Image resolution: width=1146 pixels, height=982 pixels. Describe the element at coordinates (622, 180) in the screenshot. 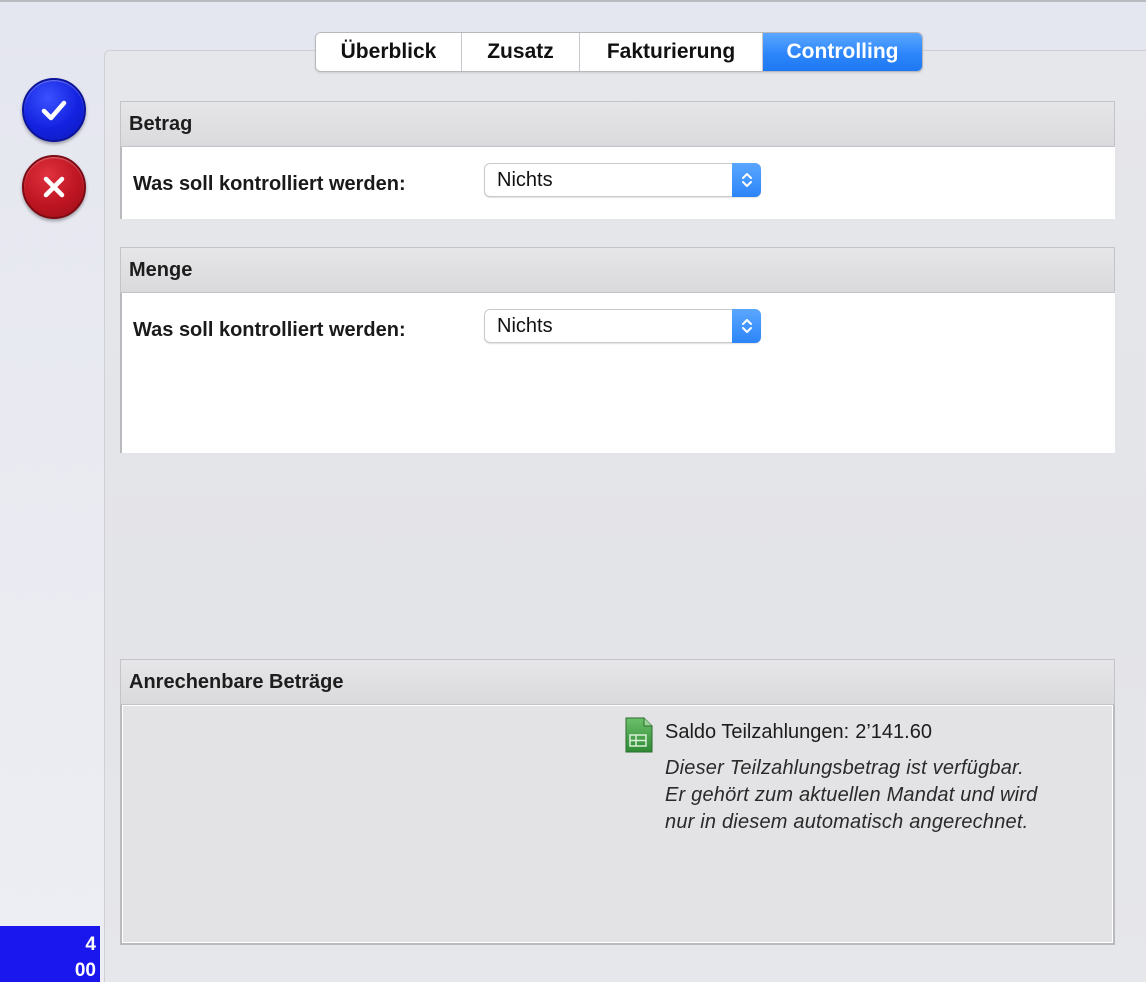

I see `betrag-control-select: Nichts` at that location.